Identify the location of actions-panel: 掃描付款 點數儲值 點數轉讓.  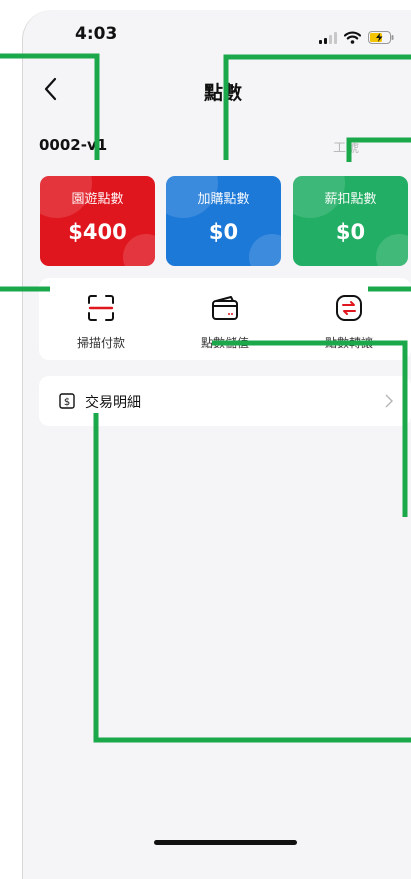
(225, 319).